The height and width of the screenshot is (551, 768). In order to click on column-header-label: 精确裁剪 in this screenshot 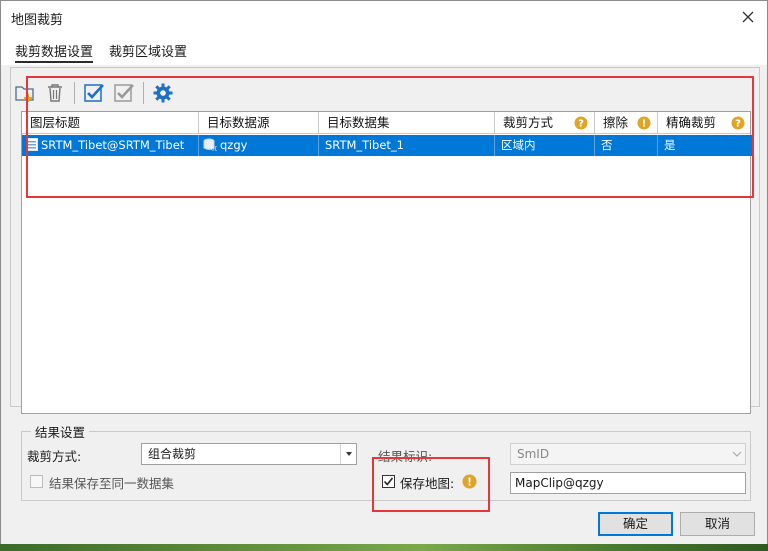, I will do `click(691, 122)`.